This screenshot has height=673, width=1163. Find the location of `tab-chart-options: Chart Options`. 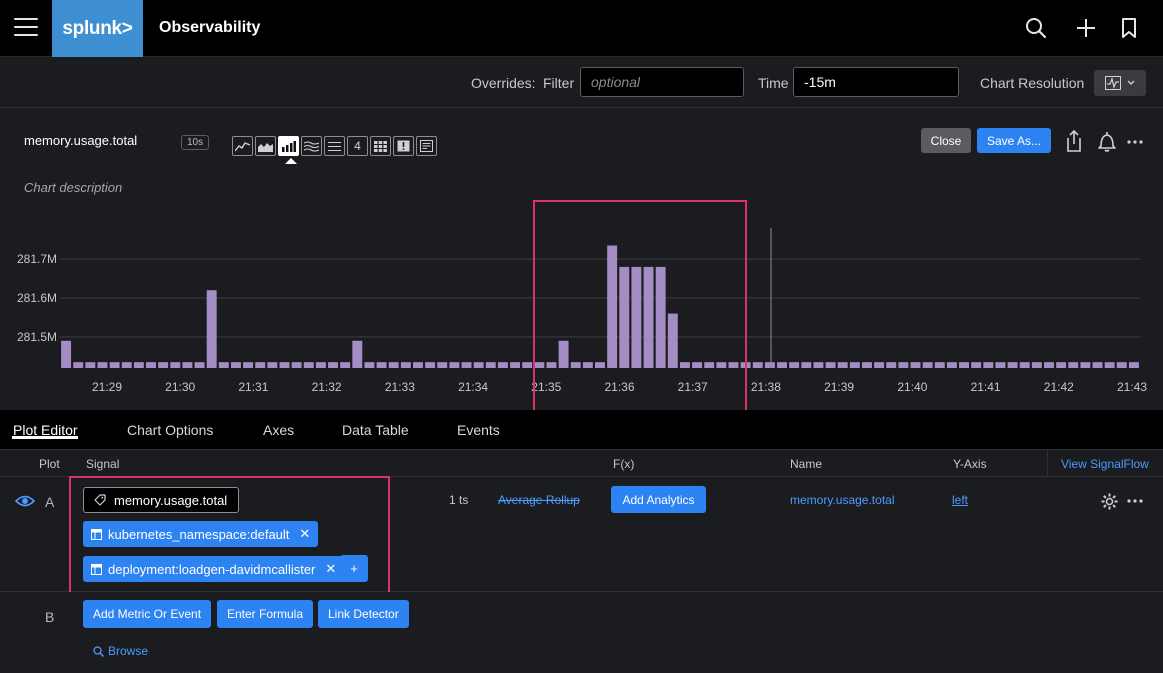

tab-chart-options: Chart Options is located at coordinates (170, 430).